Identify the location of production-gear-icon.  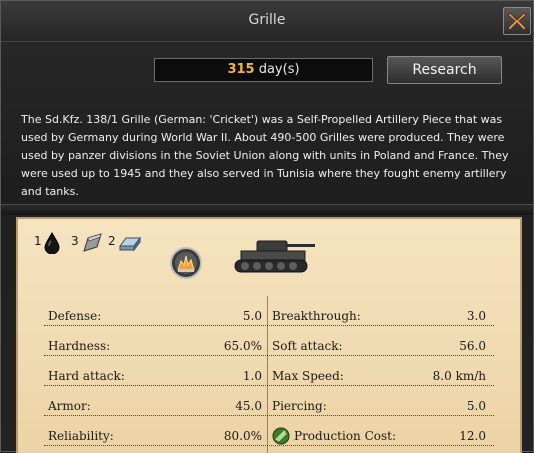
(281, 436).